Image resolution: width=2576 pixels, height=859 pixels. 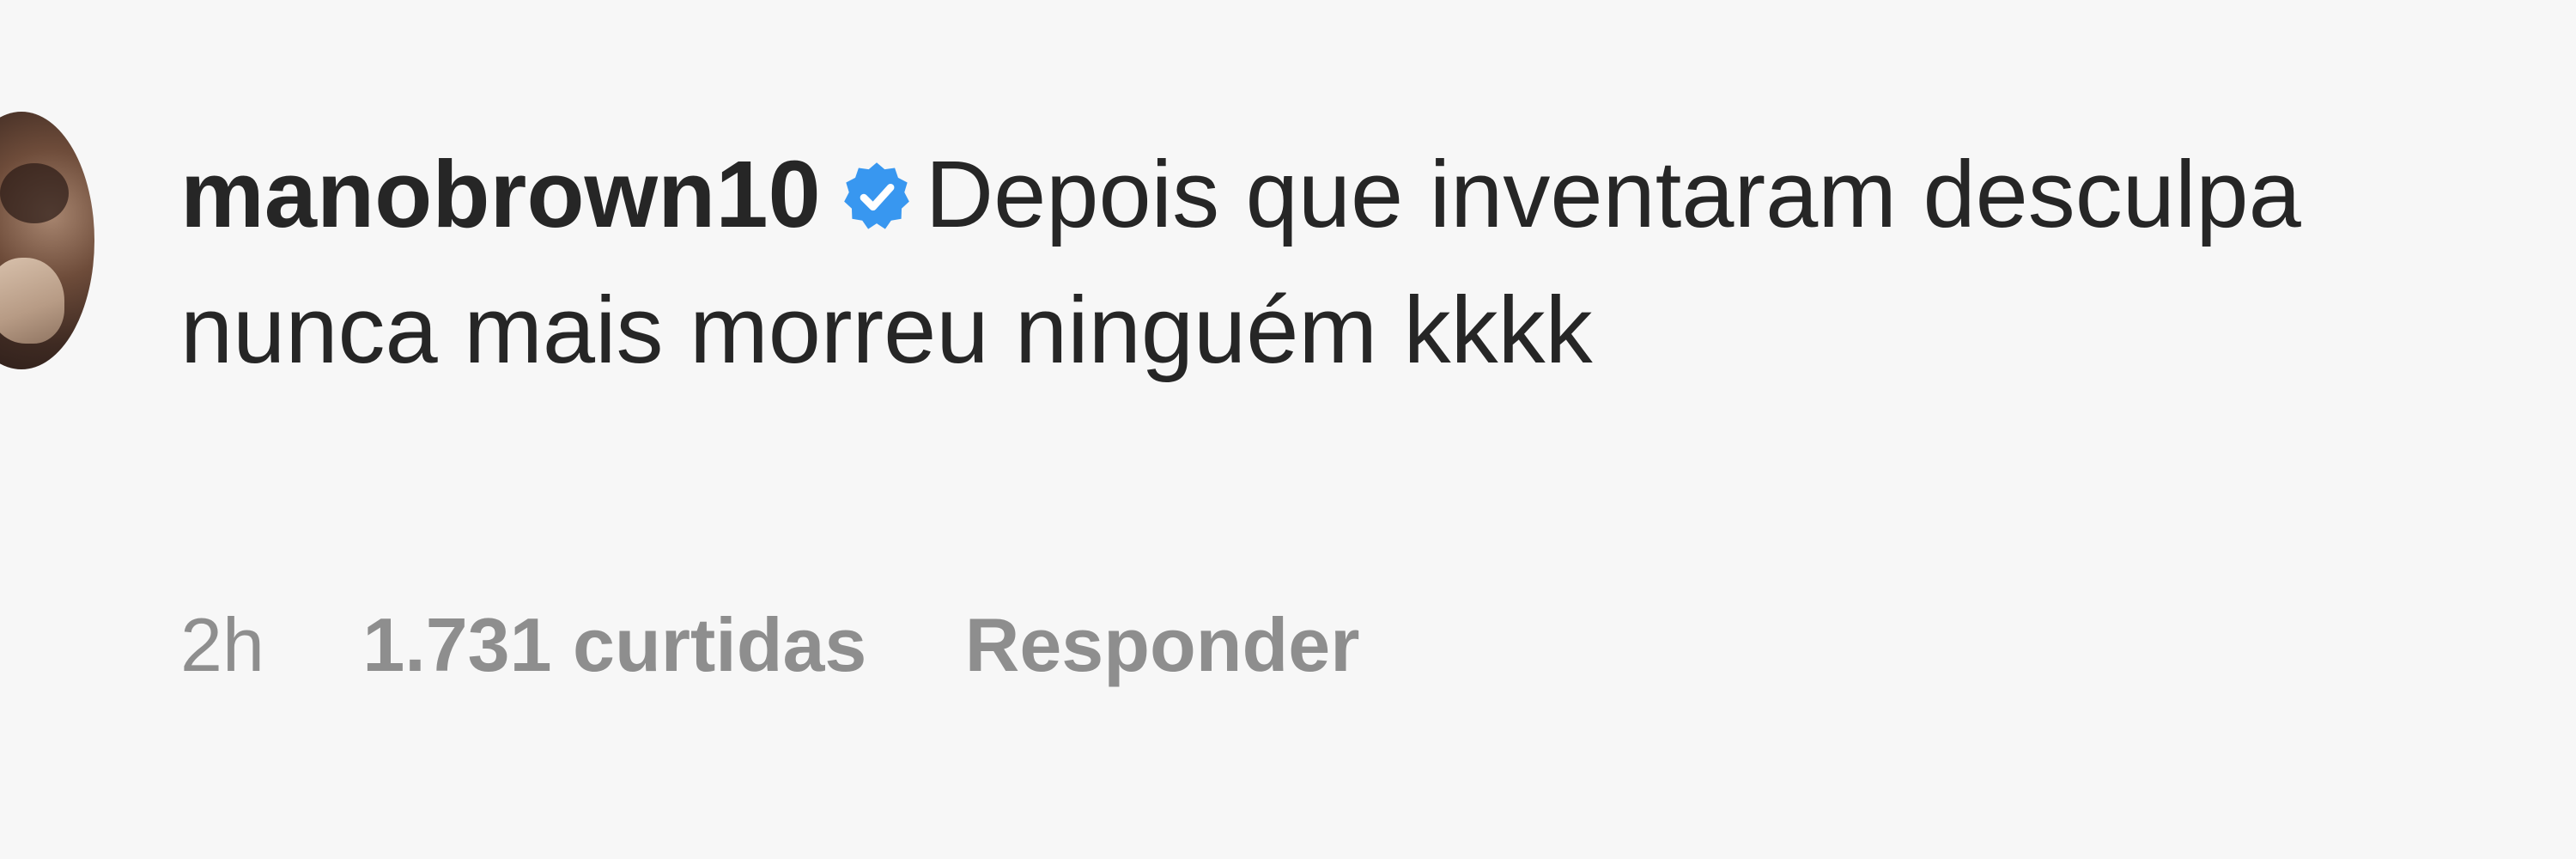 What do you see at coordinates (1162, 645) in the screenshot?
I see `reply-button: Responder` at bounding box center [1162, 645].